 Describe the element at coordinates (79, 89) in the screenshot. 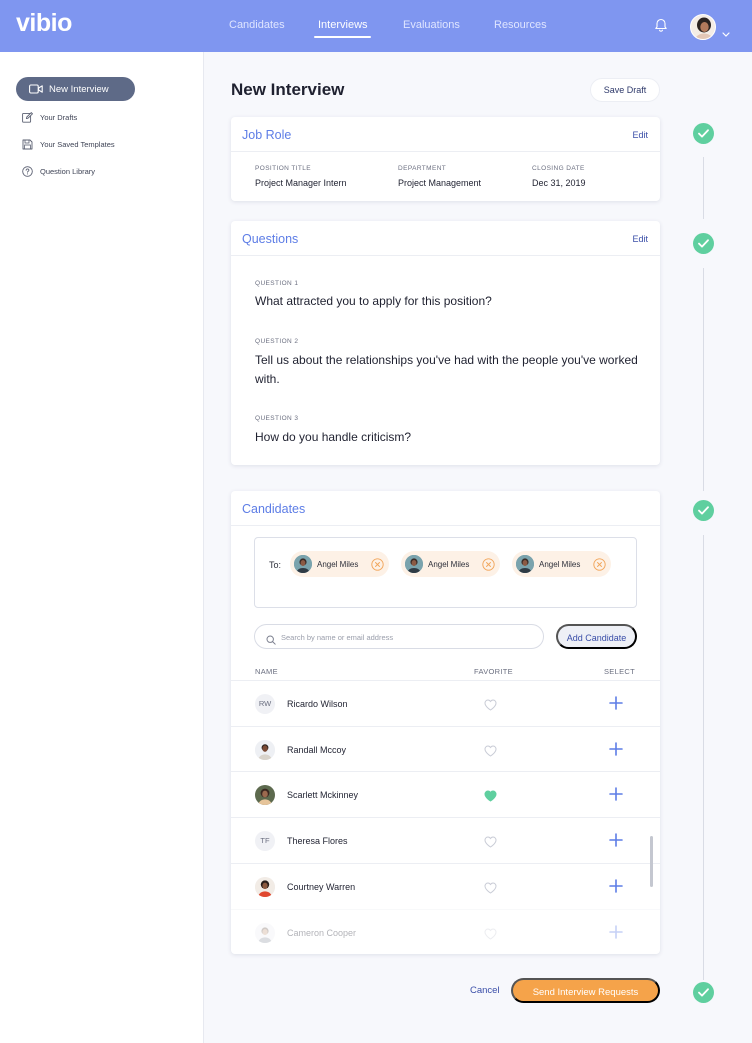

I see `new-interview-label: New Interview` at that location.